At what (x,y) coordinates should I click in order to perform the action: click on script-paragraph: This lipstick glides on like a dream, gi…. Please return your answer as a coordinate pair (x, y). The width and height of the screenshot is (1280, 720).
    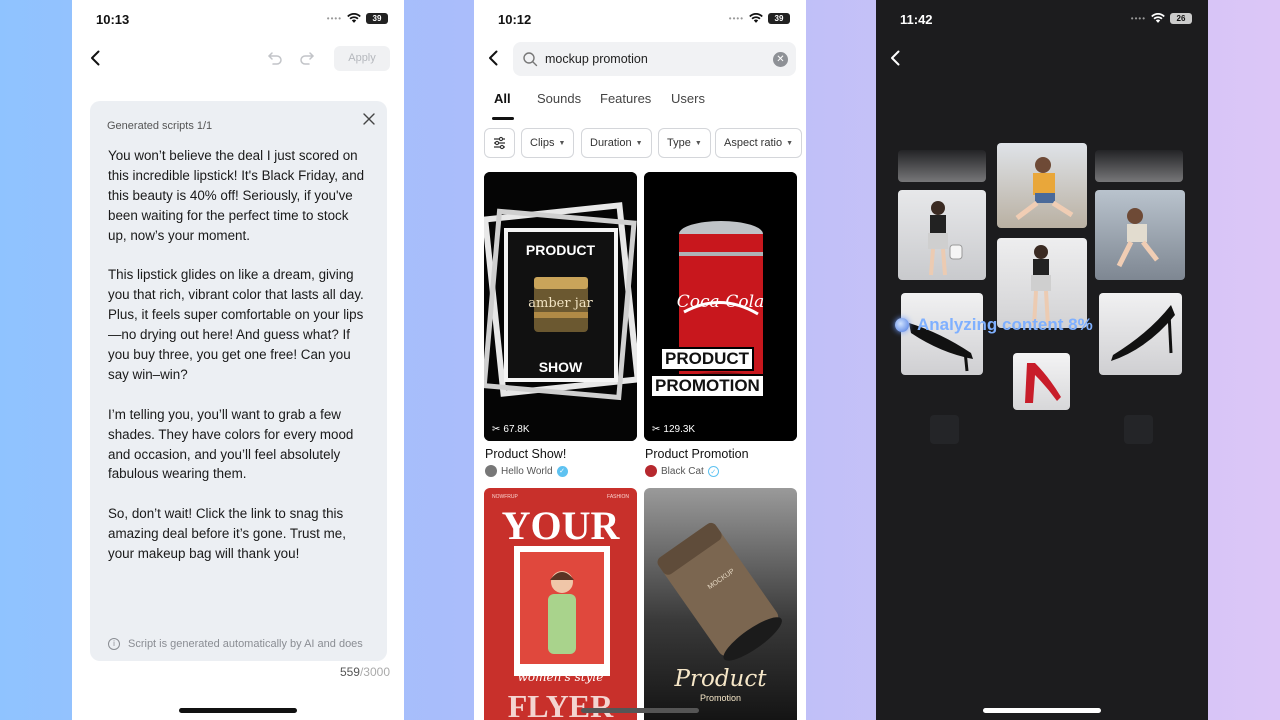
    Looking at the image, I should click on (236, 324).